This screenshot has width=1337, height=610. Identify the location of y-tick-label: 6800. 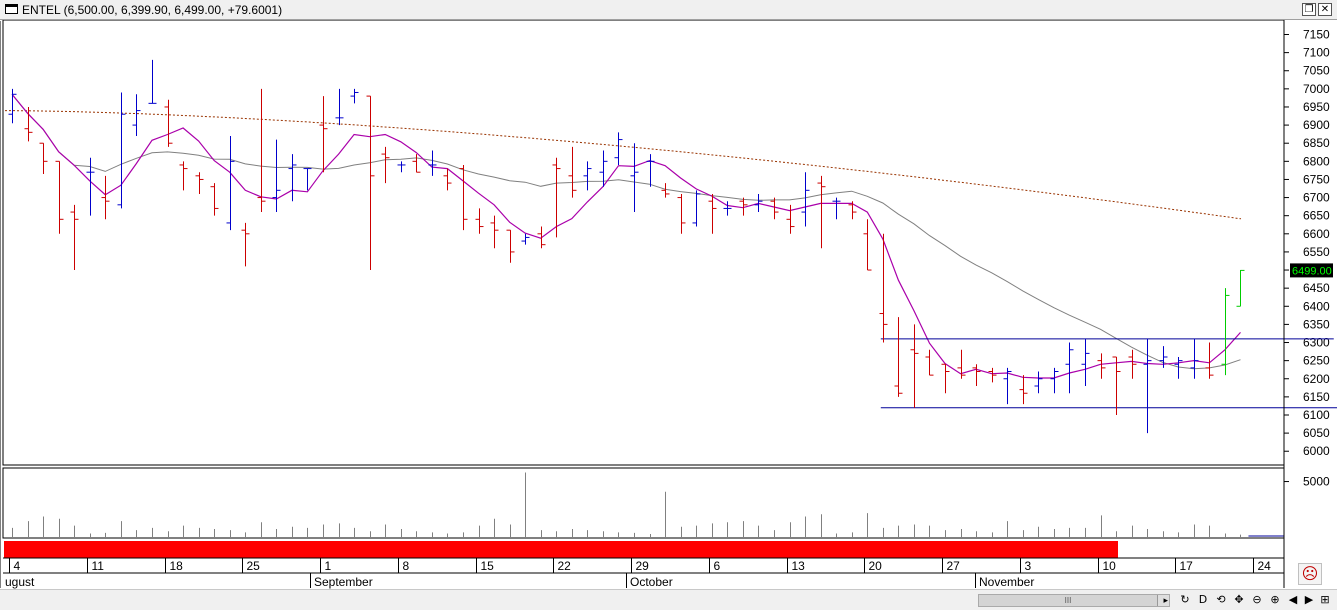
(1316, 161).